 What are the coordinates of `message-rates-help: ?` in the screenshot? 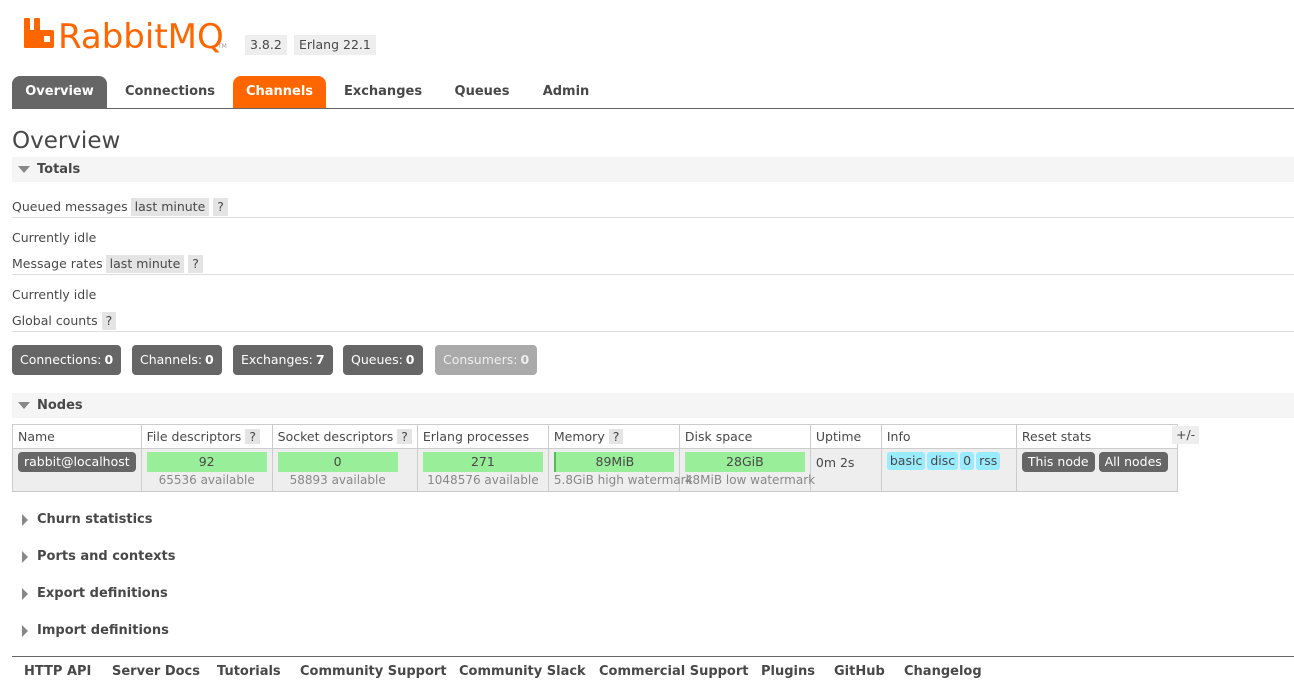 It's located at (195, 264).